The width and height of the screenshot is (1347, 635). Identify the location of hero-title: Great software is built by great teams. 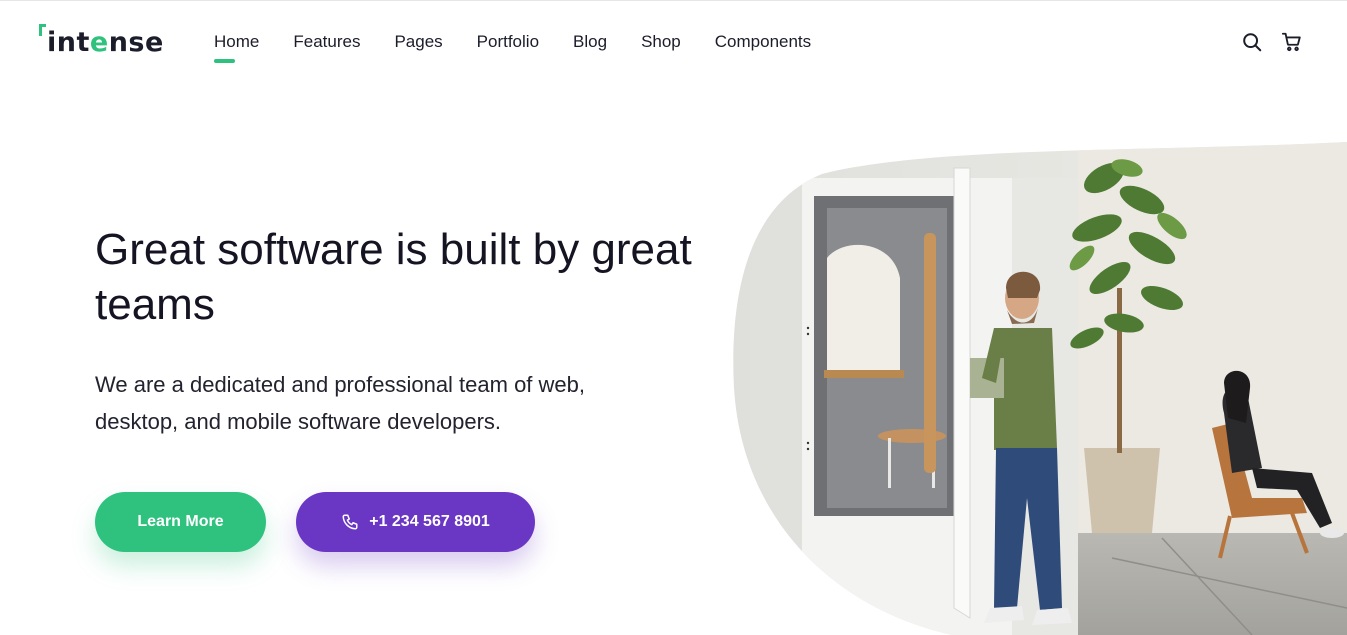
(393, 277).